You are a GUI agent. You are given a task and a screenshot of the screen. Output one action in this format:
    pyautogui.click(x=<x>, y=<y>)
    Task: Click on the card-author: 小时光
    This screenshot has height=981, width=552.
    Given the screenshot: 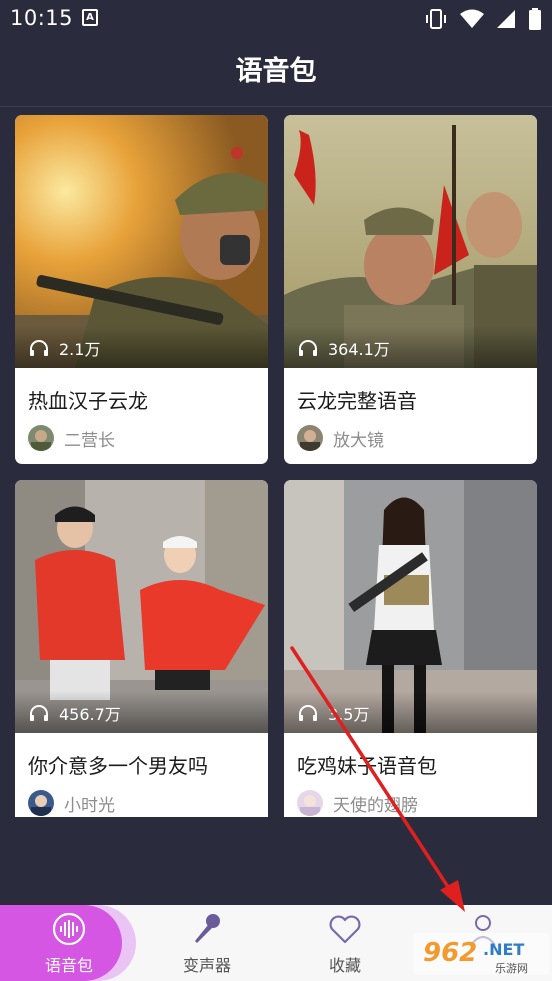 What is the action you would take?
    pyautogui.click(x=71, y=803)
    